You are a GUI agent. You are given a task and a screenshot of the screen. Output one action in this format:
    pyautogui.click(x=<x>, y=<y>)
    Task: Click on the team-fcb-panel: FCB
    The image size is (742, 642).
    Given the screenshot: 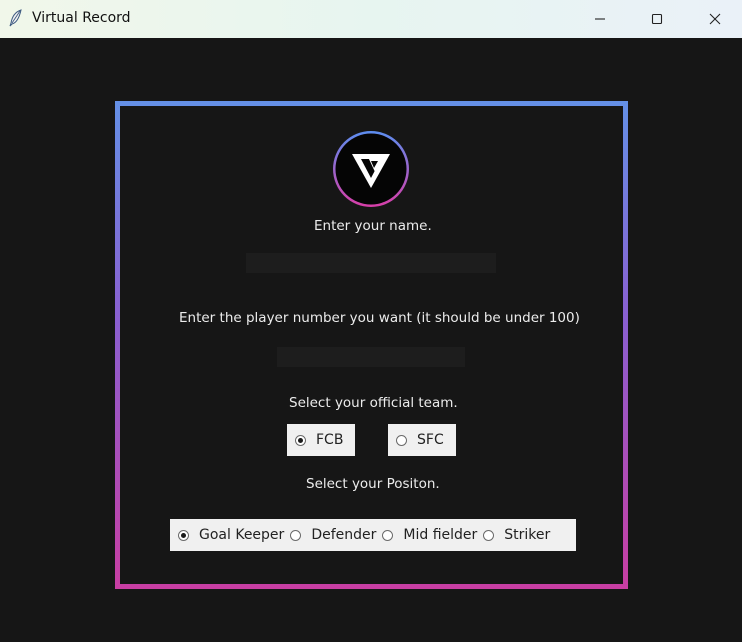 What is the action you would take?
    pyautogui.click(x=321, y=440)
    